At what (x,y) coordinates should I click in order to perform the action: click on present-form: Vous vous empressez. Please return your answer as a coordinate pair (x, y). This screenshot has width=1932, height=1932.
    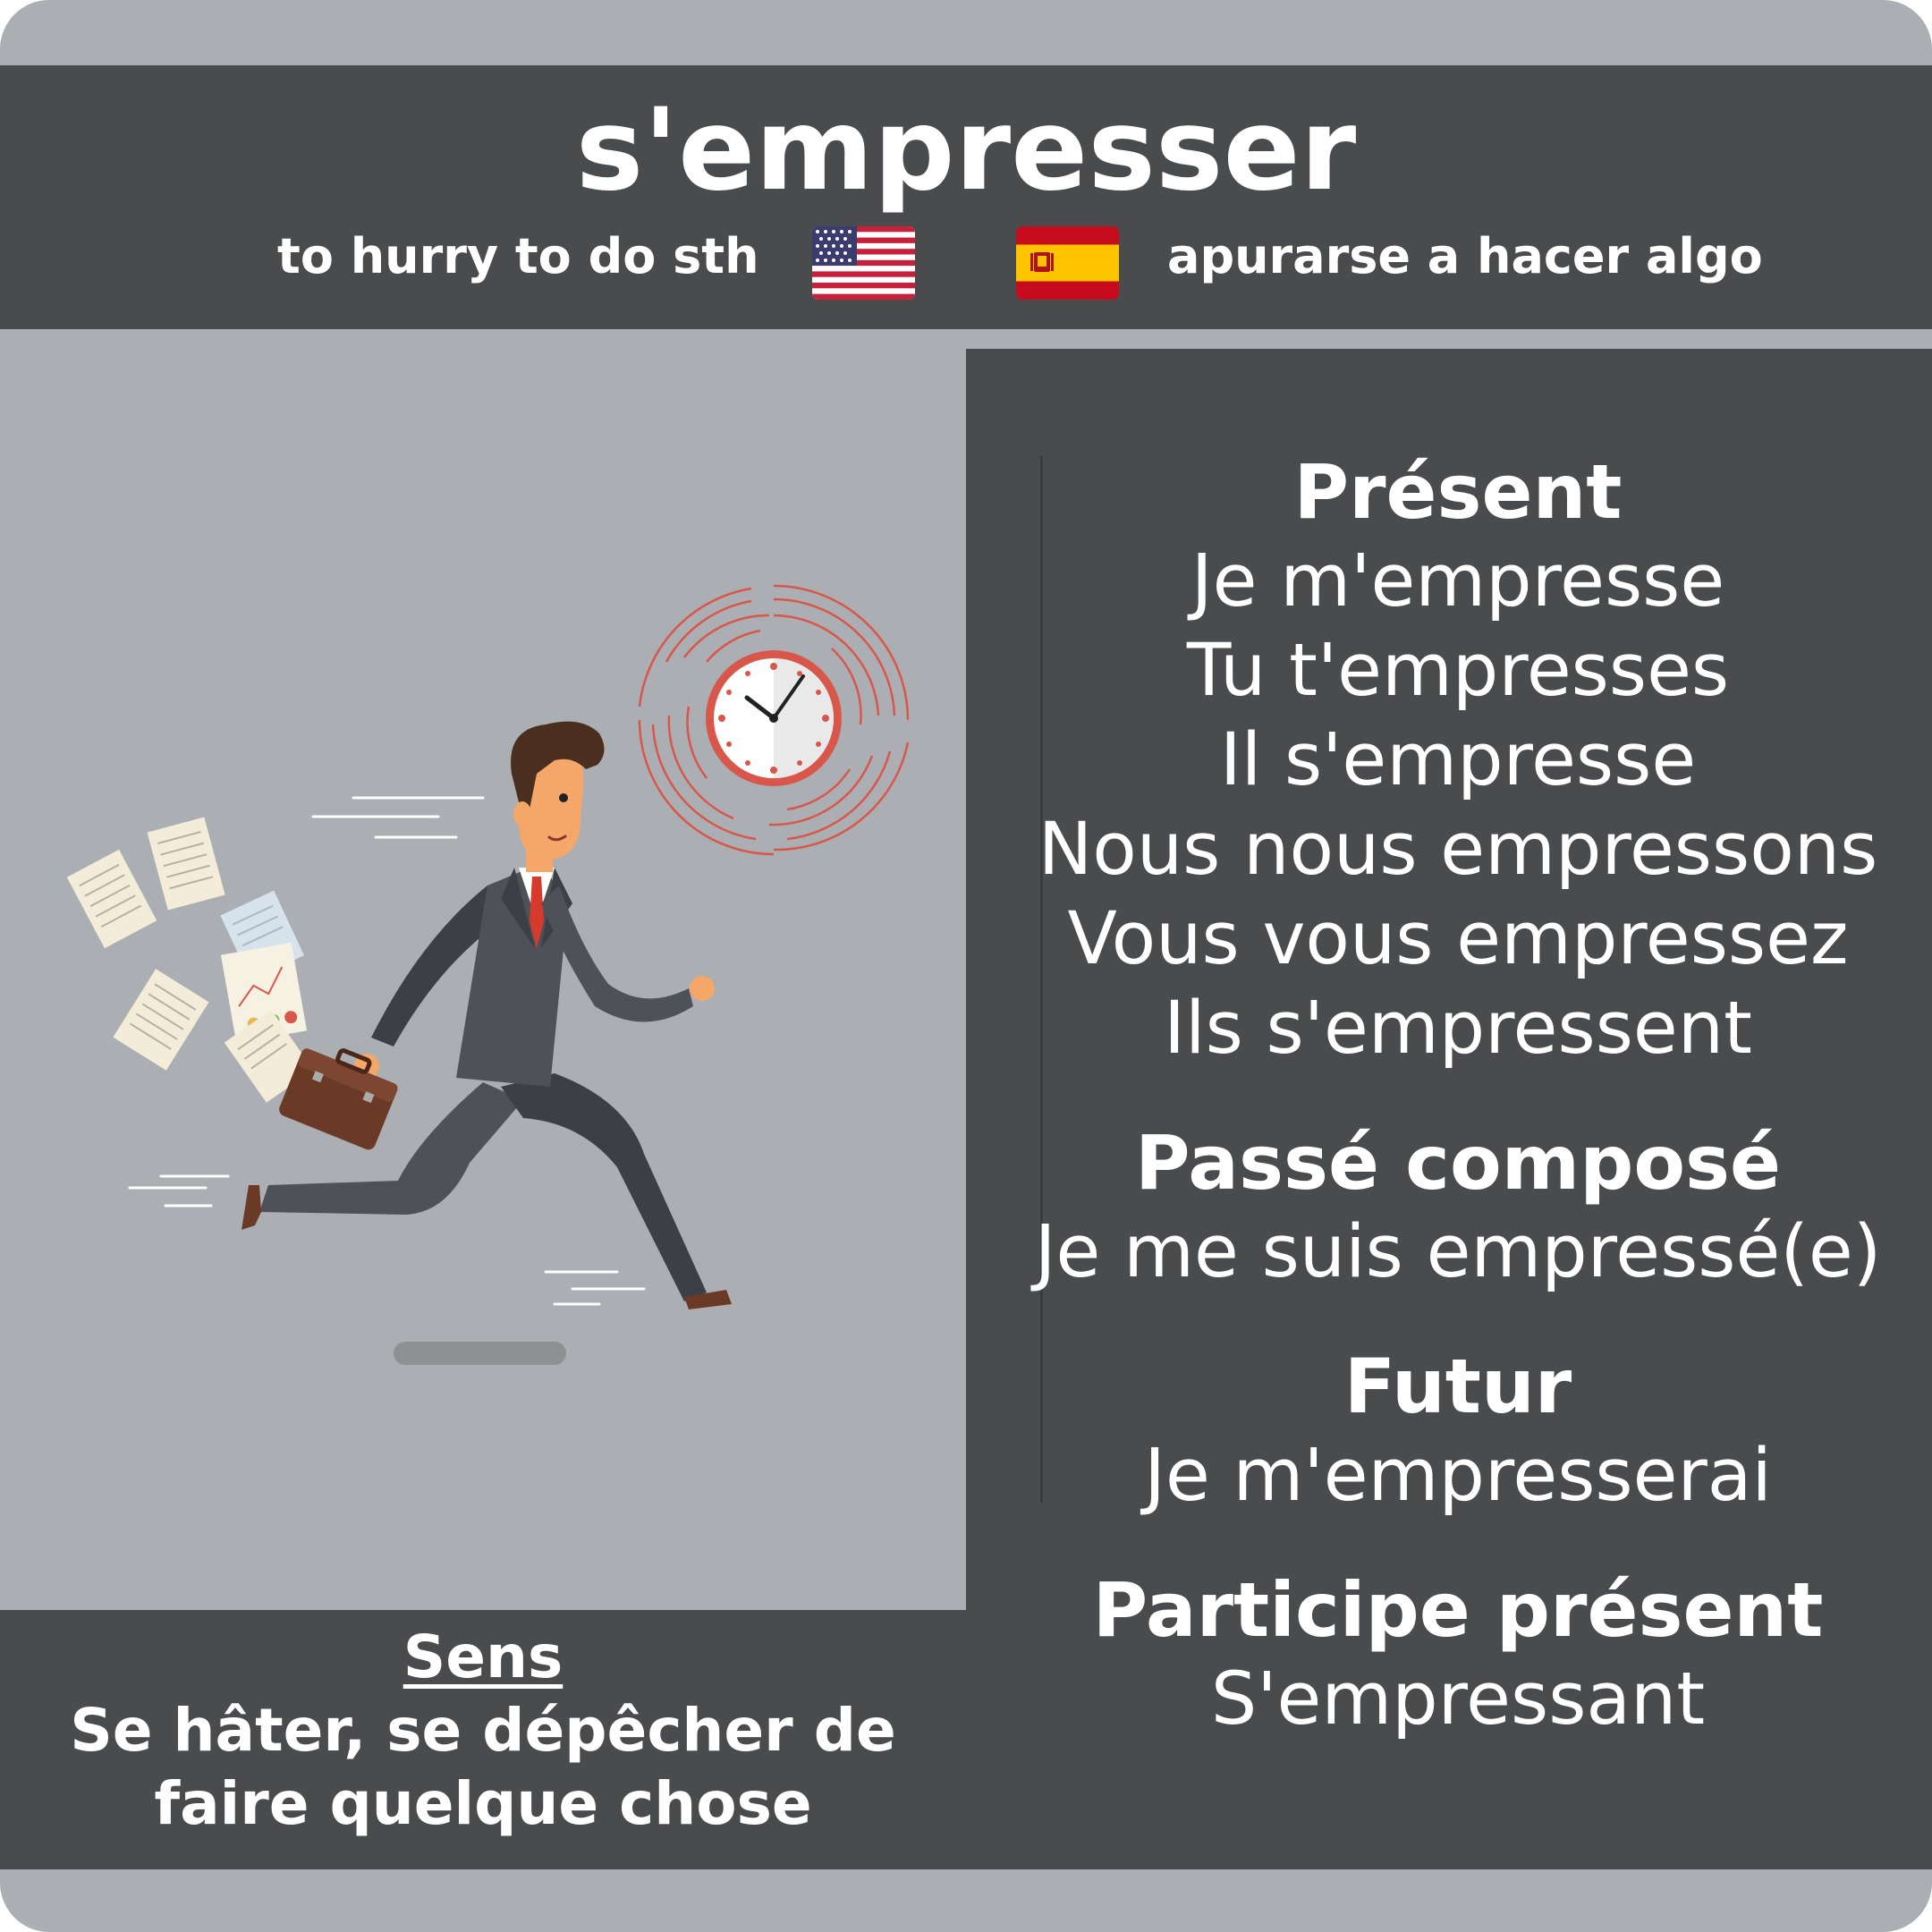
    Looking at the image, I should click on (1458, 939).